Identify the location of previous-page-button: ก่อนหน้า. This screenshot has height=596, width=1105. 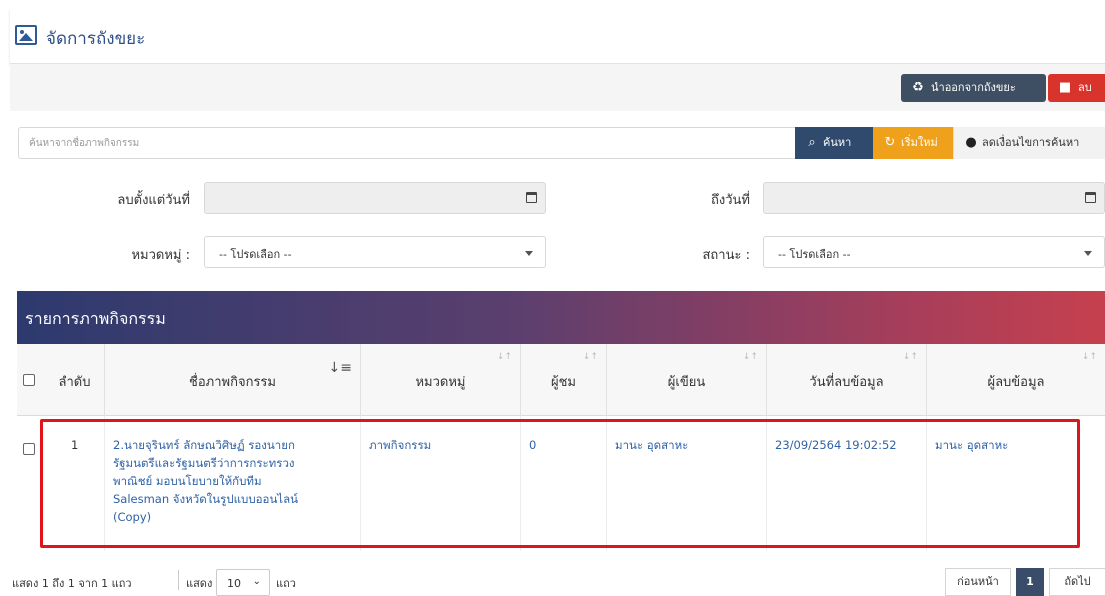
(978, 582).